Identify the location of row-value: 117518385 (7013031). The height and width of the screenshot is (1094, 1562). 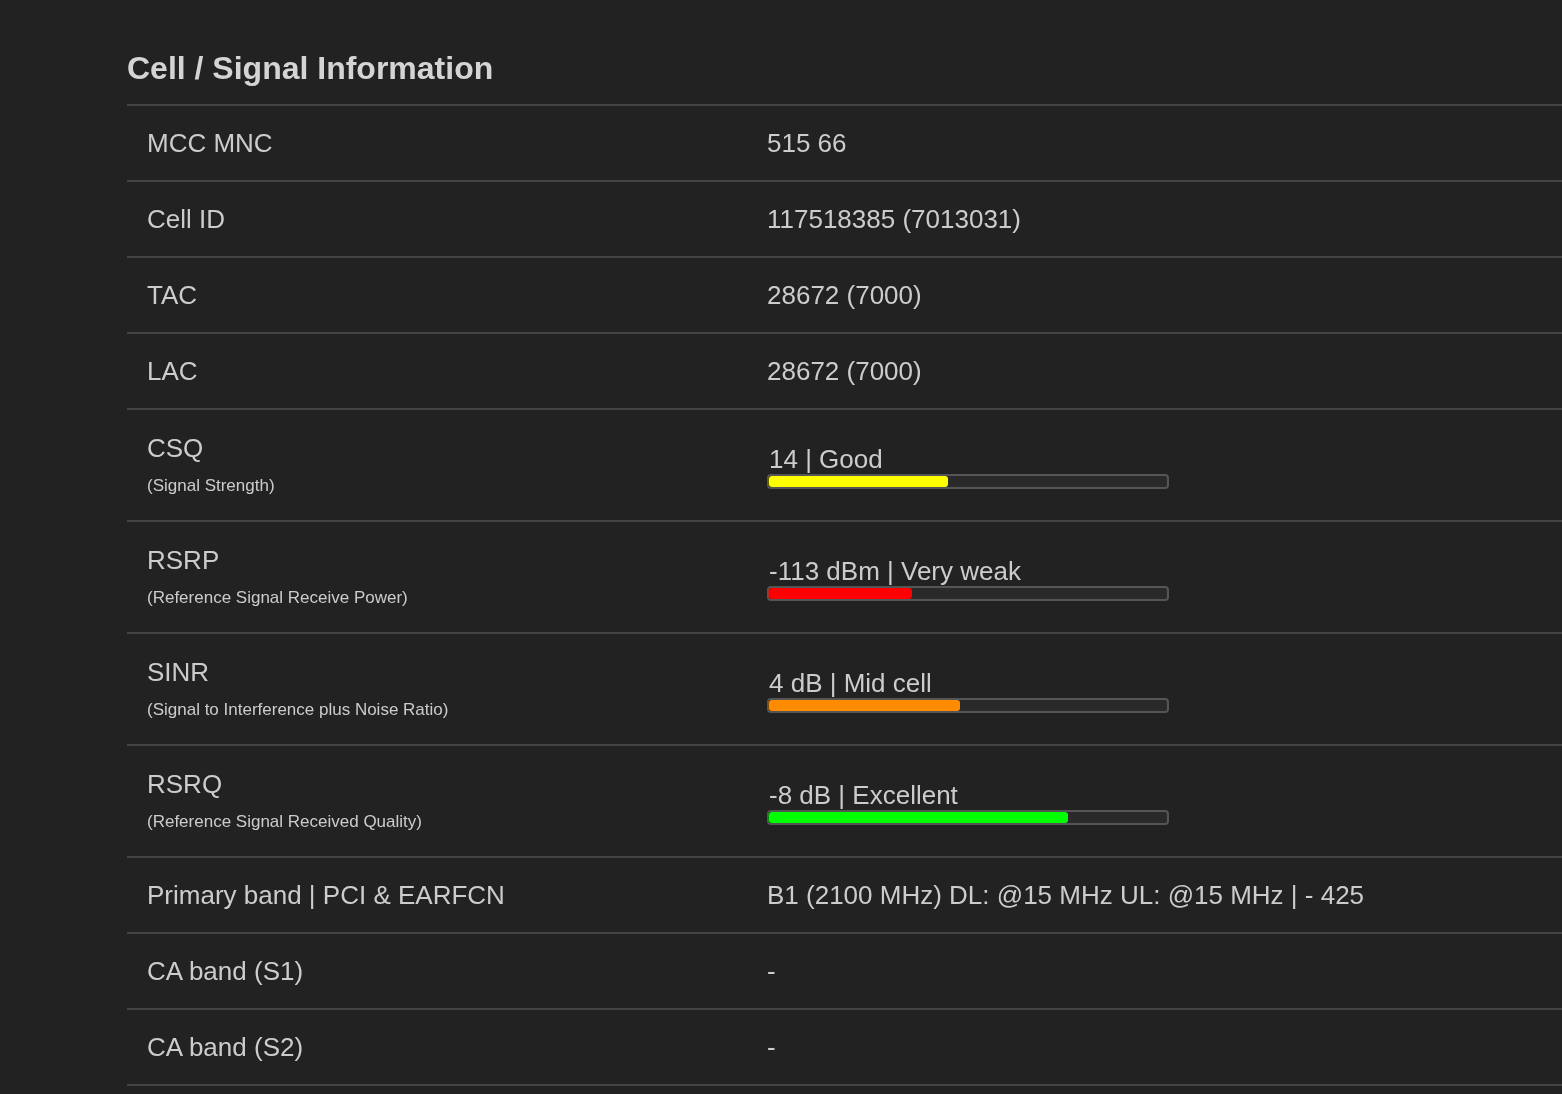
(894, 219).